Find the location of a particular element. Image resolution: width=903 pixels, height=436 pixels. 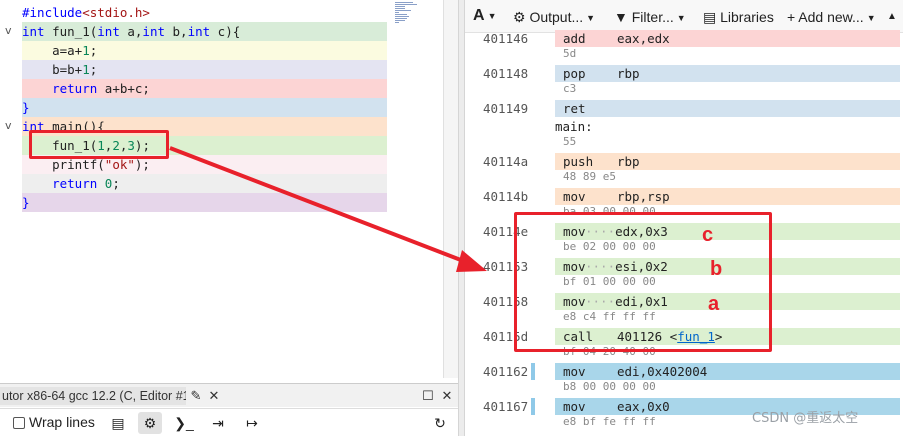

pane-splitter is located at coordinates (461, 218).